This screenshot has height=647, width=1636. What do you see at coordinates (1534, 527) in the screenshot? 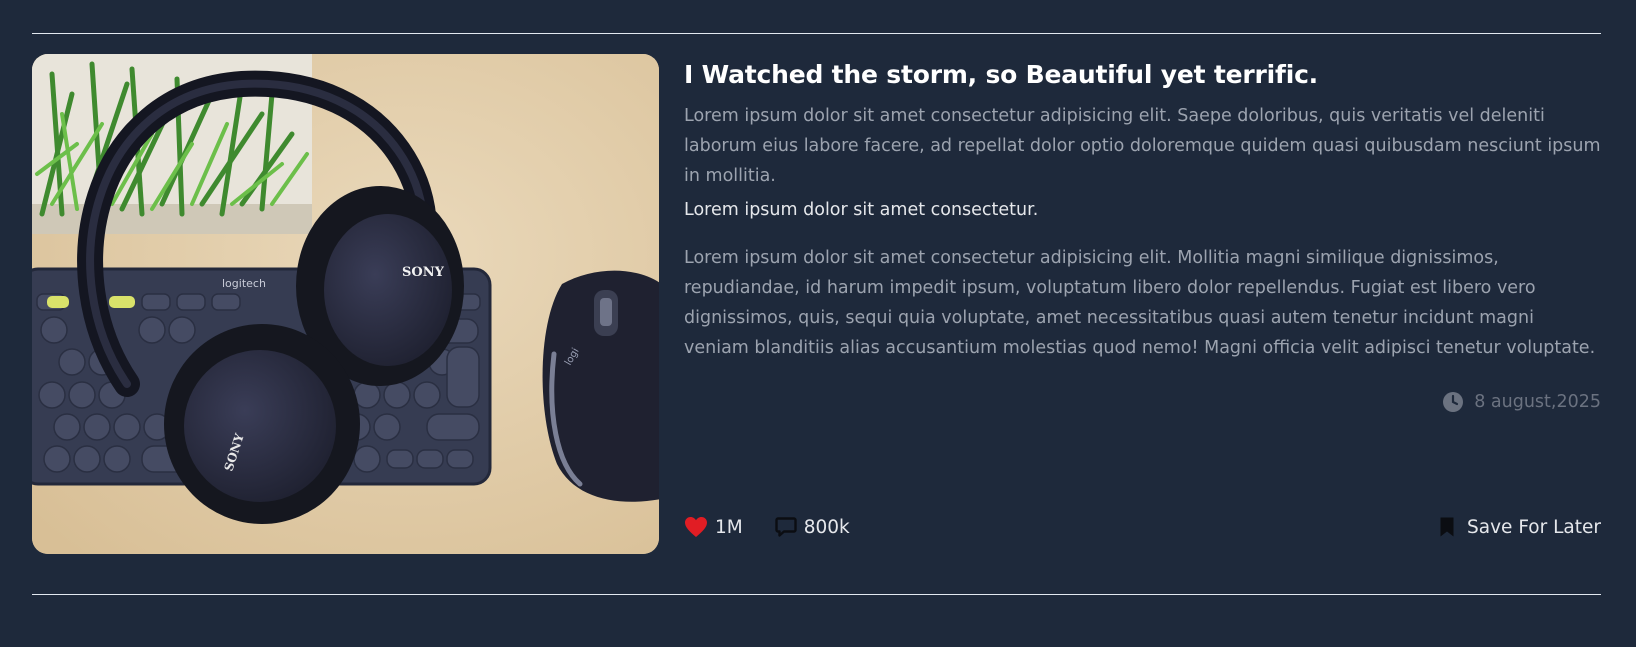
I see `save-for-later-label: Save For Later` at bounding box center [1534, 527].